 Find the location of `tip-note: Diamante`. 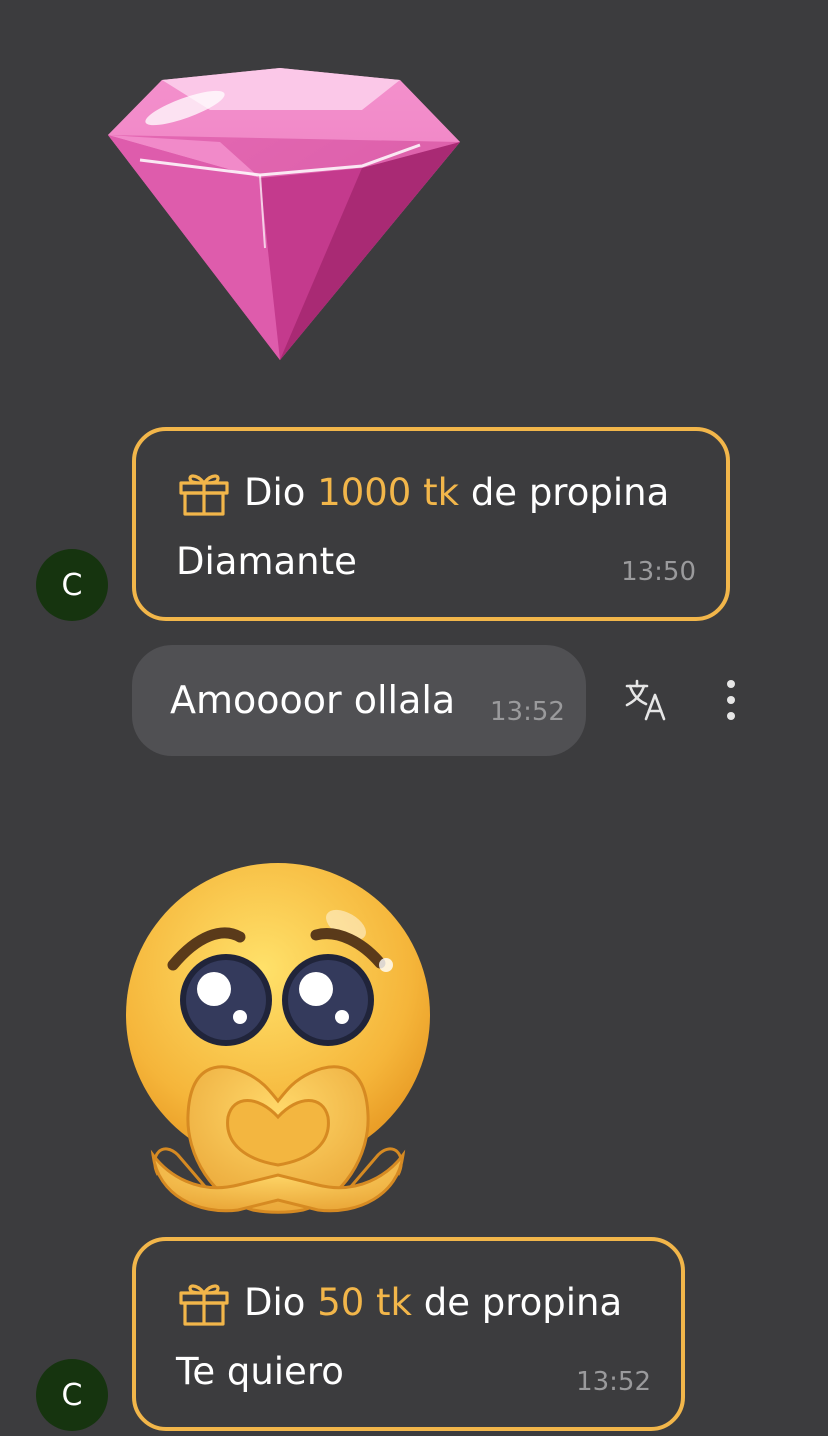

tip-note: Diamante is located at coordinates (266, 561).